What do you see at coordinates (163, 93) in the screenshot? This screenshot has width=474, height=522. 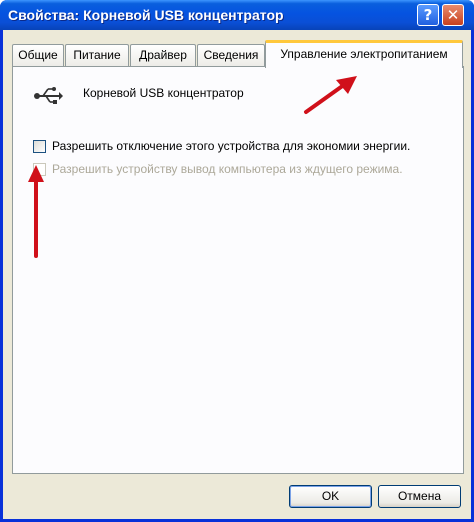 I see `device-name: Корневой USB концентратор` at bounding box center [163, 93].